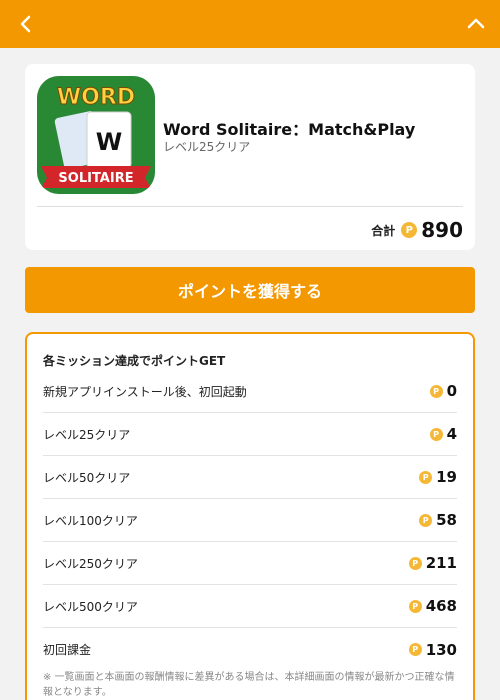 The width and height of the screenshot is (500, 700). What do you see at coordinates (87, 434) in the screenshot?
I see `mission-label: レベル25クリア` at bounding box center [87, 434].